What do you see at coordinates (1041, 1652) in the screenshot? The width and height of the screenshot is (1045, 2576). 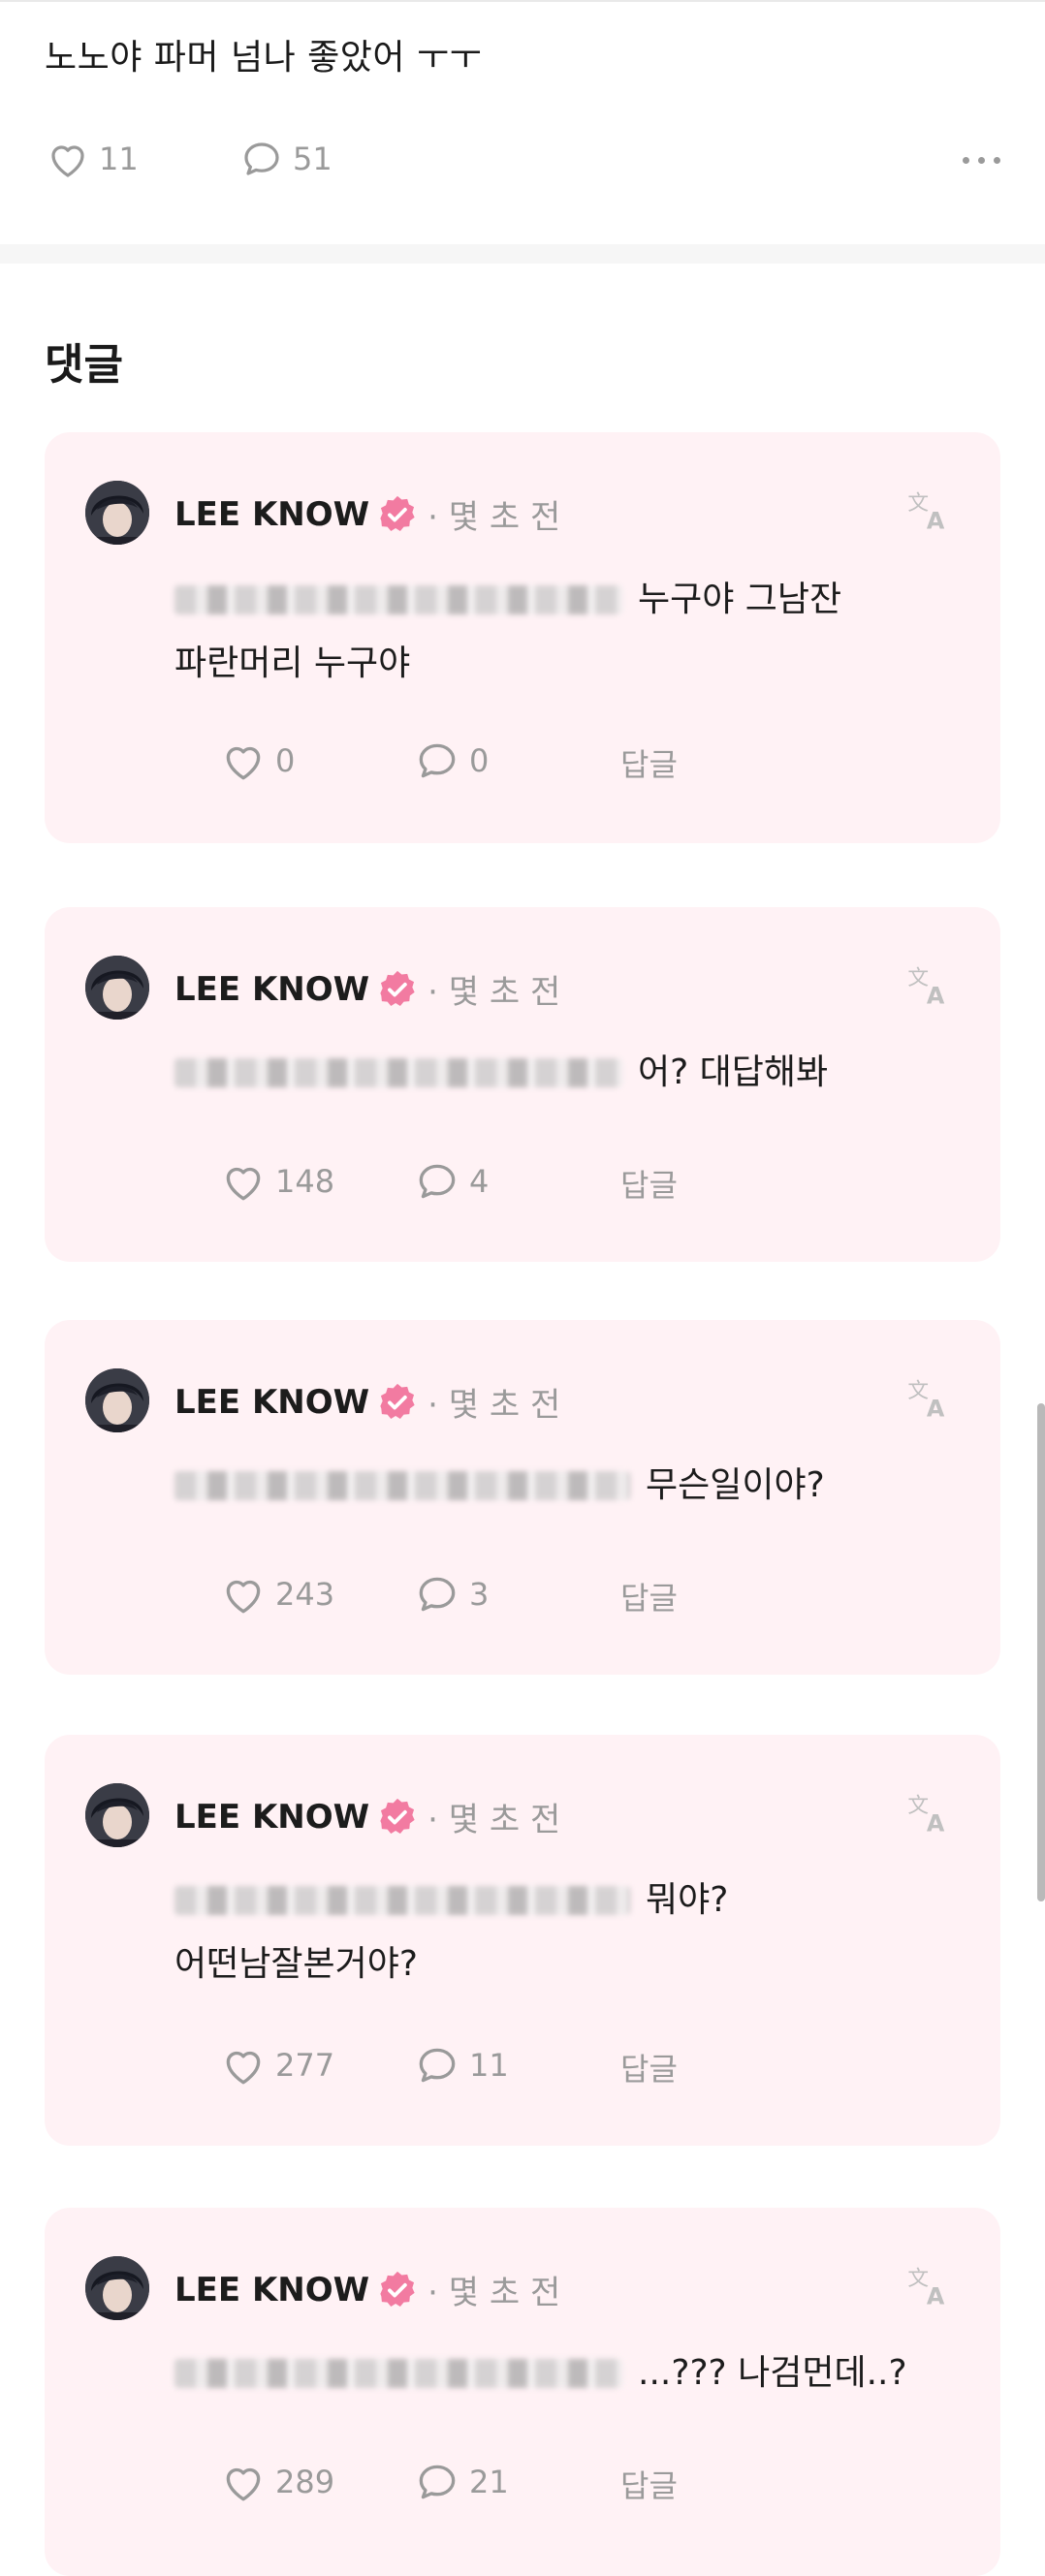 I see `scrollbar` at bounding box center [1041, 1652].